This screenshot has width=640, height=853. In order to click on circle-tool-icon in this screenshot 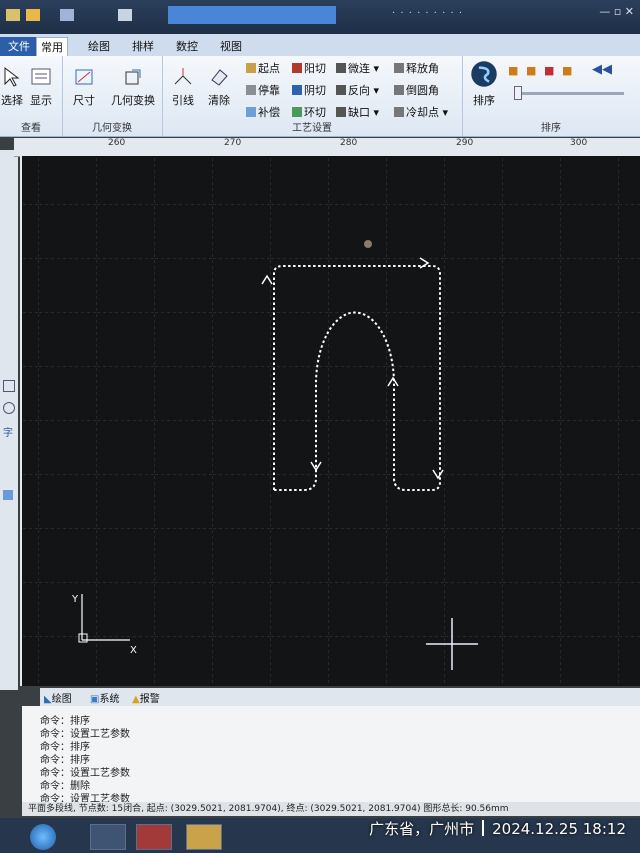, I will do `click(9, 408)`.